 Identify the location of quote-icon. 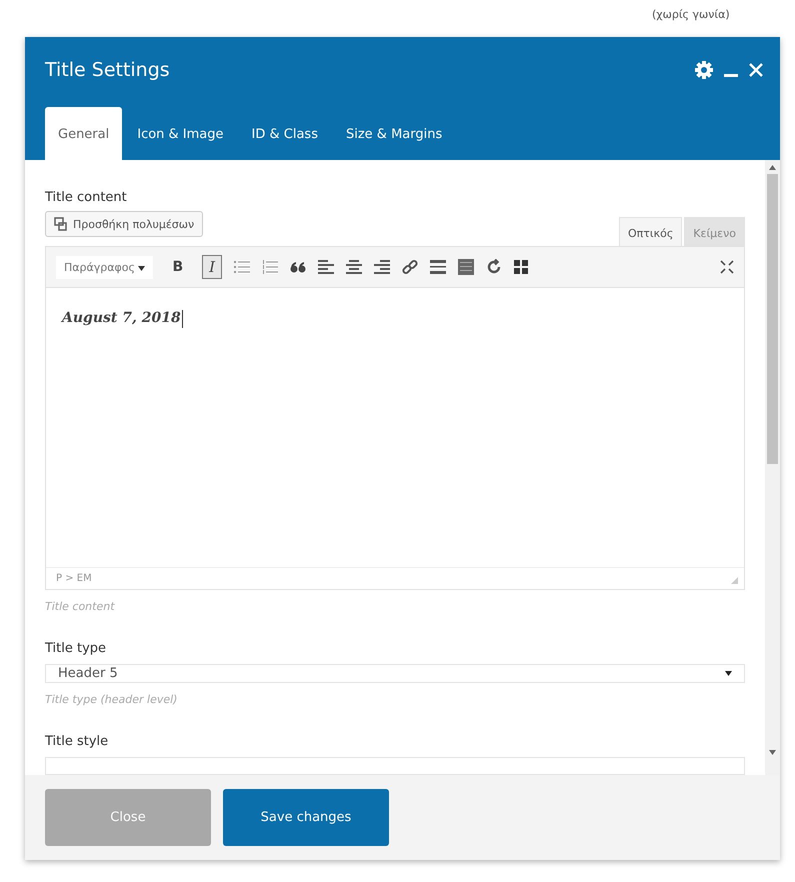
(298, 267).